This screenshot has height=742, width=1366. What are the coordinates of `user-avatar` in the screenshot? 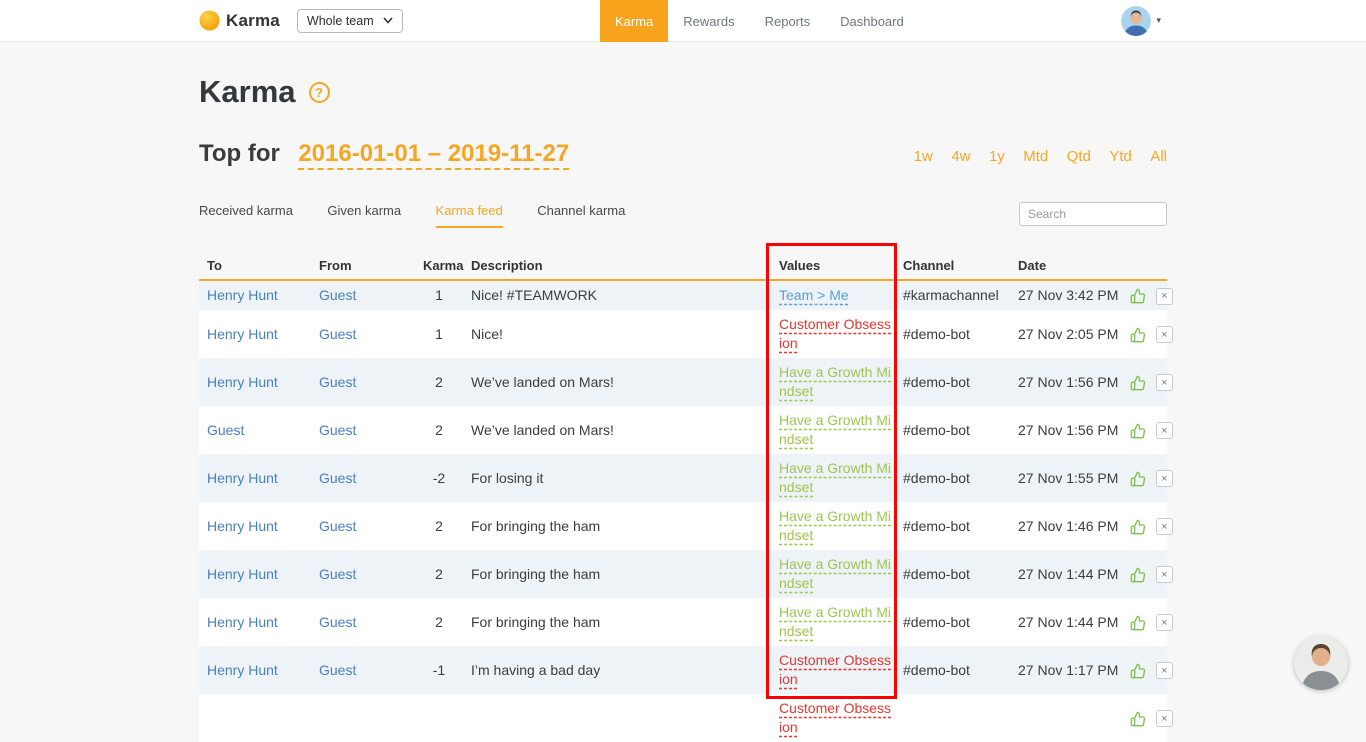 It's located at (1136, 20).